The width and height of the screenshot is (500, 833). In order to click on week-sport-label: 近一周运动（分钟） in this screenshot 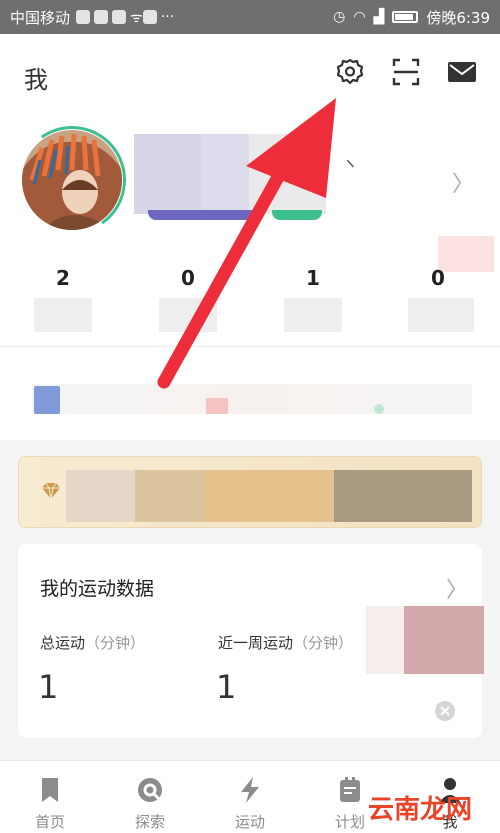, I will do `click(285, 642)`.